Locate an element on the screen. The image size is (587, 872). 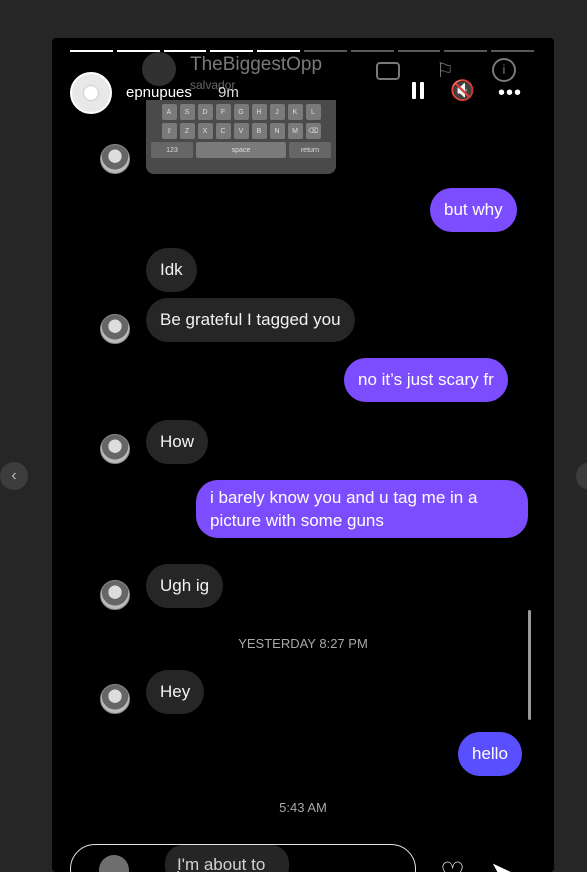
story-progress-bar is located at coordinates (302, 51).